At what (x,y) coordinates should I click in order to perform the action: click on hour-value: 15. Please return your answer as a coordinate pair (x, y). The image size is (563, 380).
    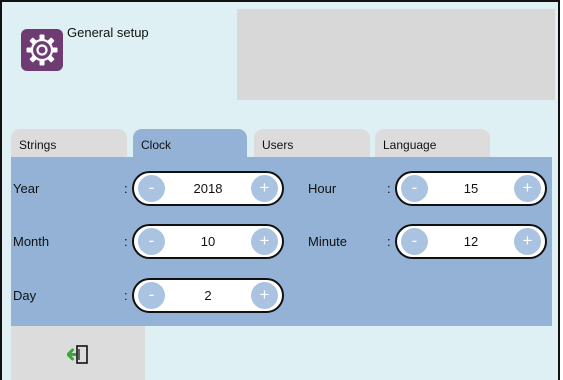
    Looking at the image, I should click on (471, 188).